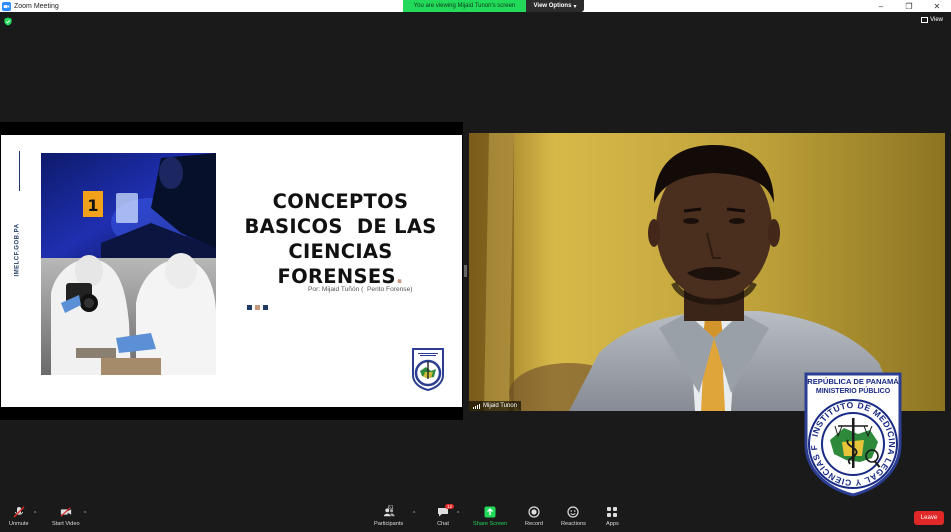 This screenshot has height=532, width=951. What do you see at coordinates (8, 21) in the screenshot?
I see `shield-icon` at bounding box center [8, 21].